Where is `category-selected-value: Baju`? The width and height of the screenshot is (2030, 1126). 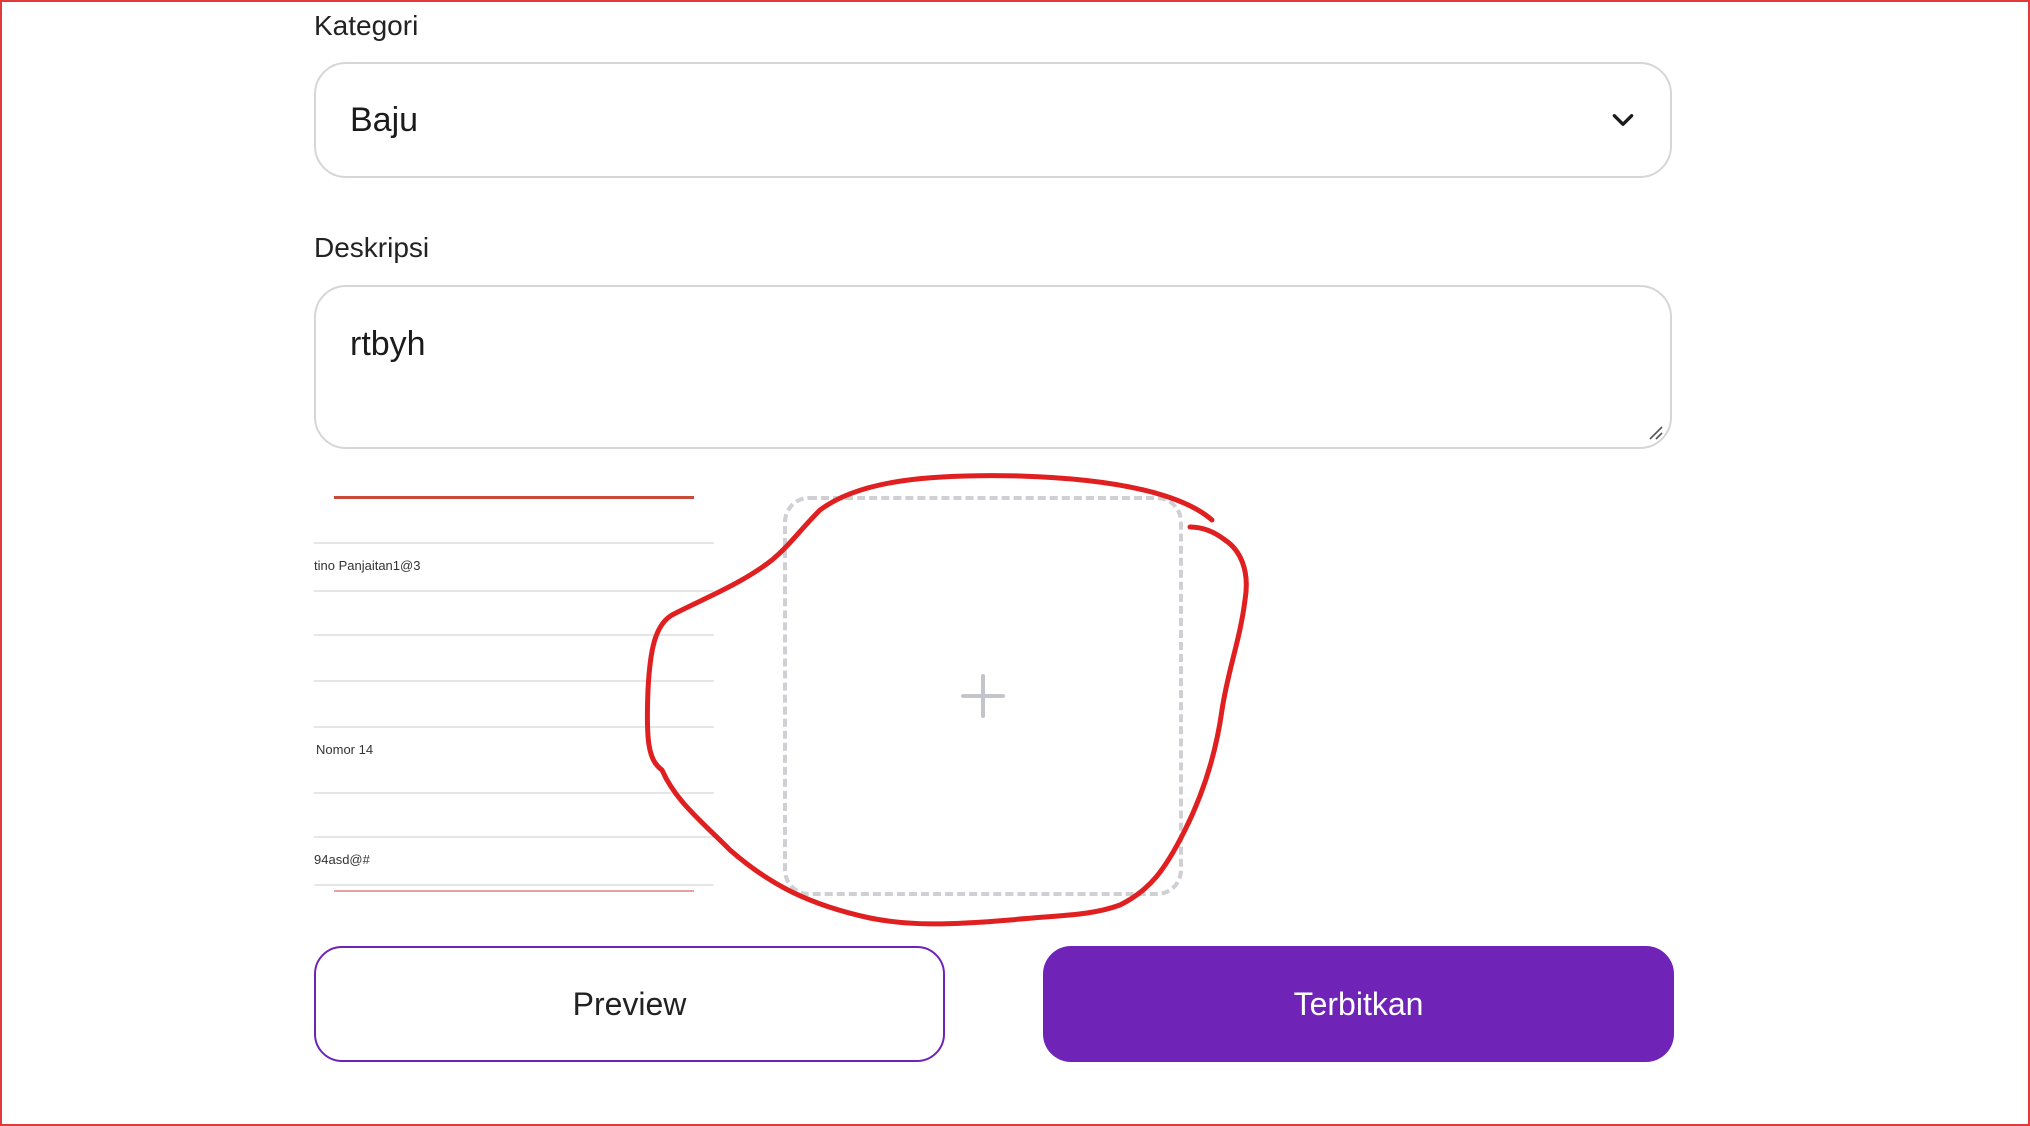 category-selected-value: Baju is located at coordinates (384, 119).